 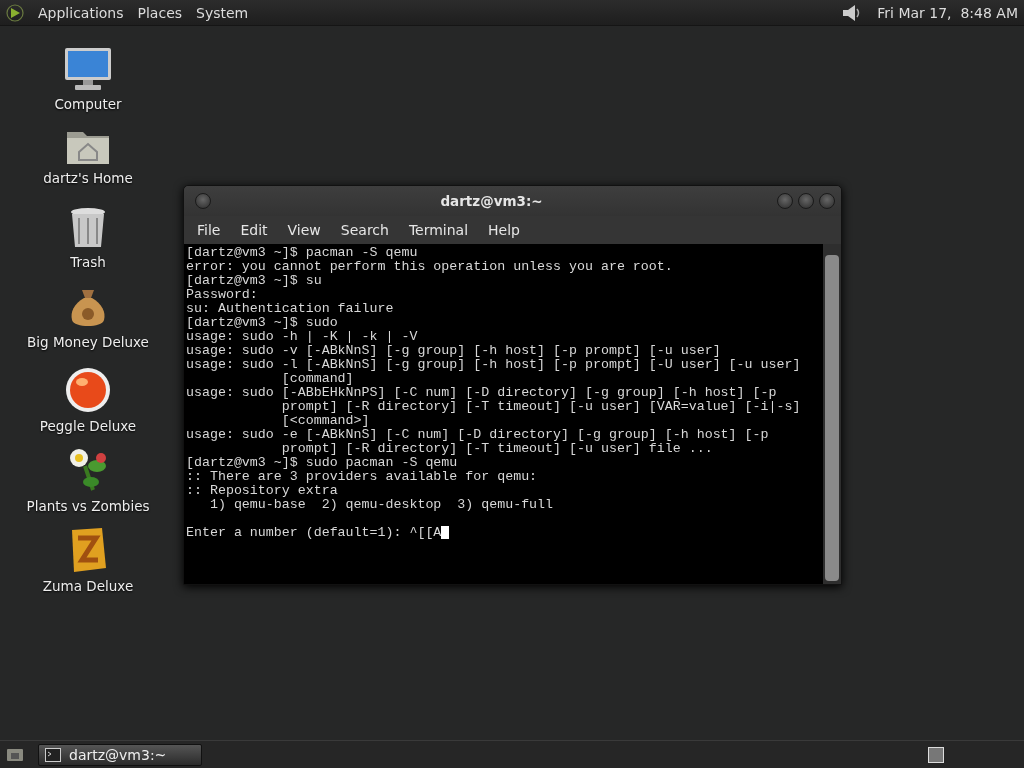 I want to click on desktop-icon-label: dartz's Home, so click(x=88, y=178).